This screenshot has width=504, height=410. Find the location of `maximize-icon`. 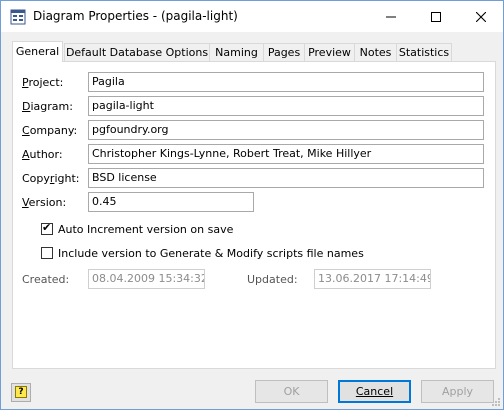

maximize-icon is located at coordinates (435, 16).